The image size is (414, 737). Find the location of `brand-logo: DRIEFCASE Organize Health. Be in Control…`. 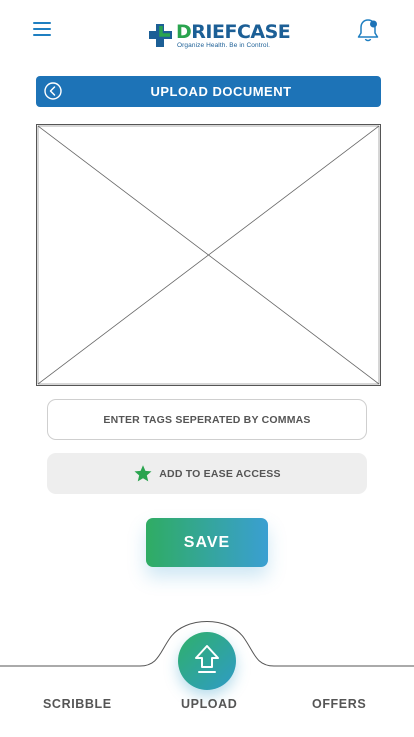

brand-logo: DRIEFCASE Organize Health. Be in Control… is located at coordinates (219, 37).